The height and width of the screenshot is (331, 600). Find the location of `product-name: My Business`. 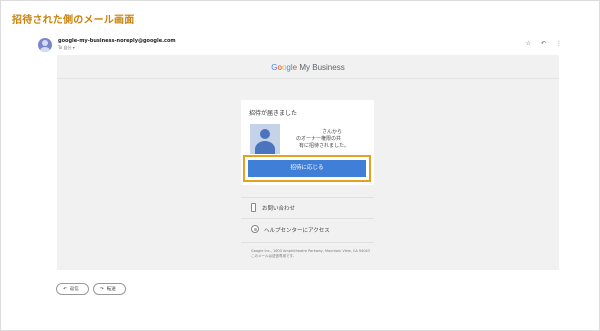

product-name: My Business is located at coordinates (322, 67).